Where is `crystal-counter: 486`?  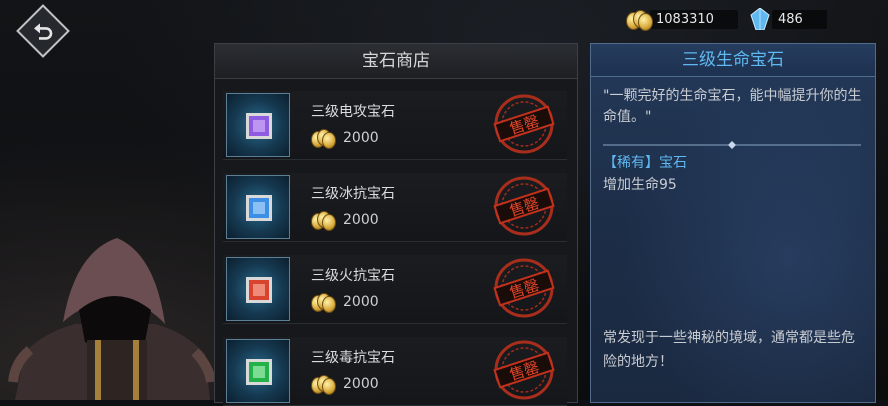 crystal-counter: 486 is located at coordinates (788, 19).